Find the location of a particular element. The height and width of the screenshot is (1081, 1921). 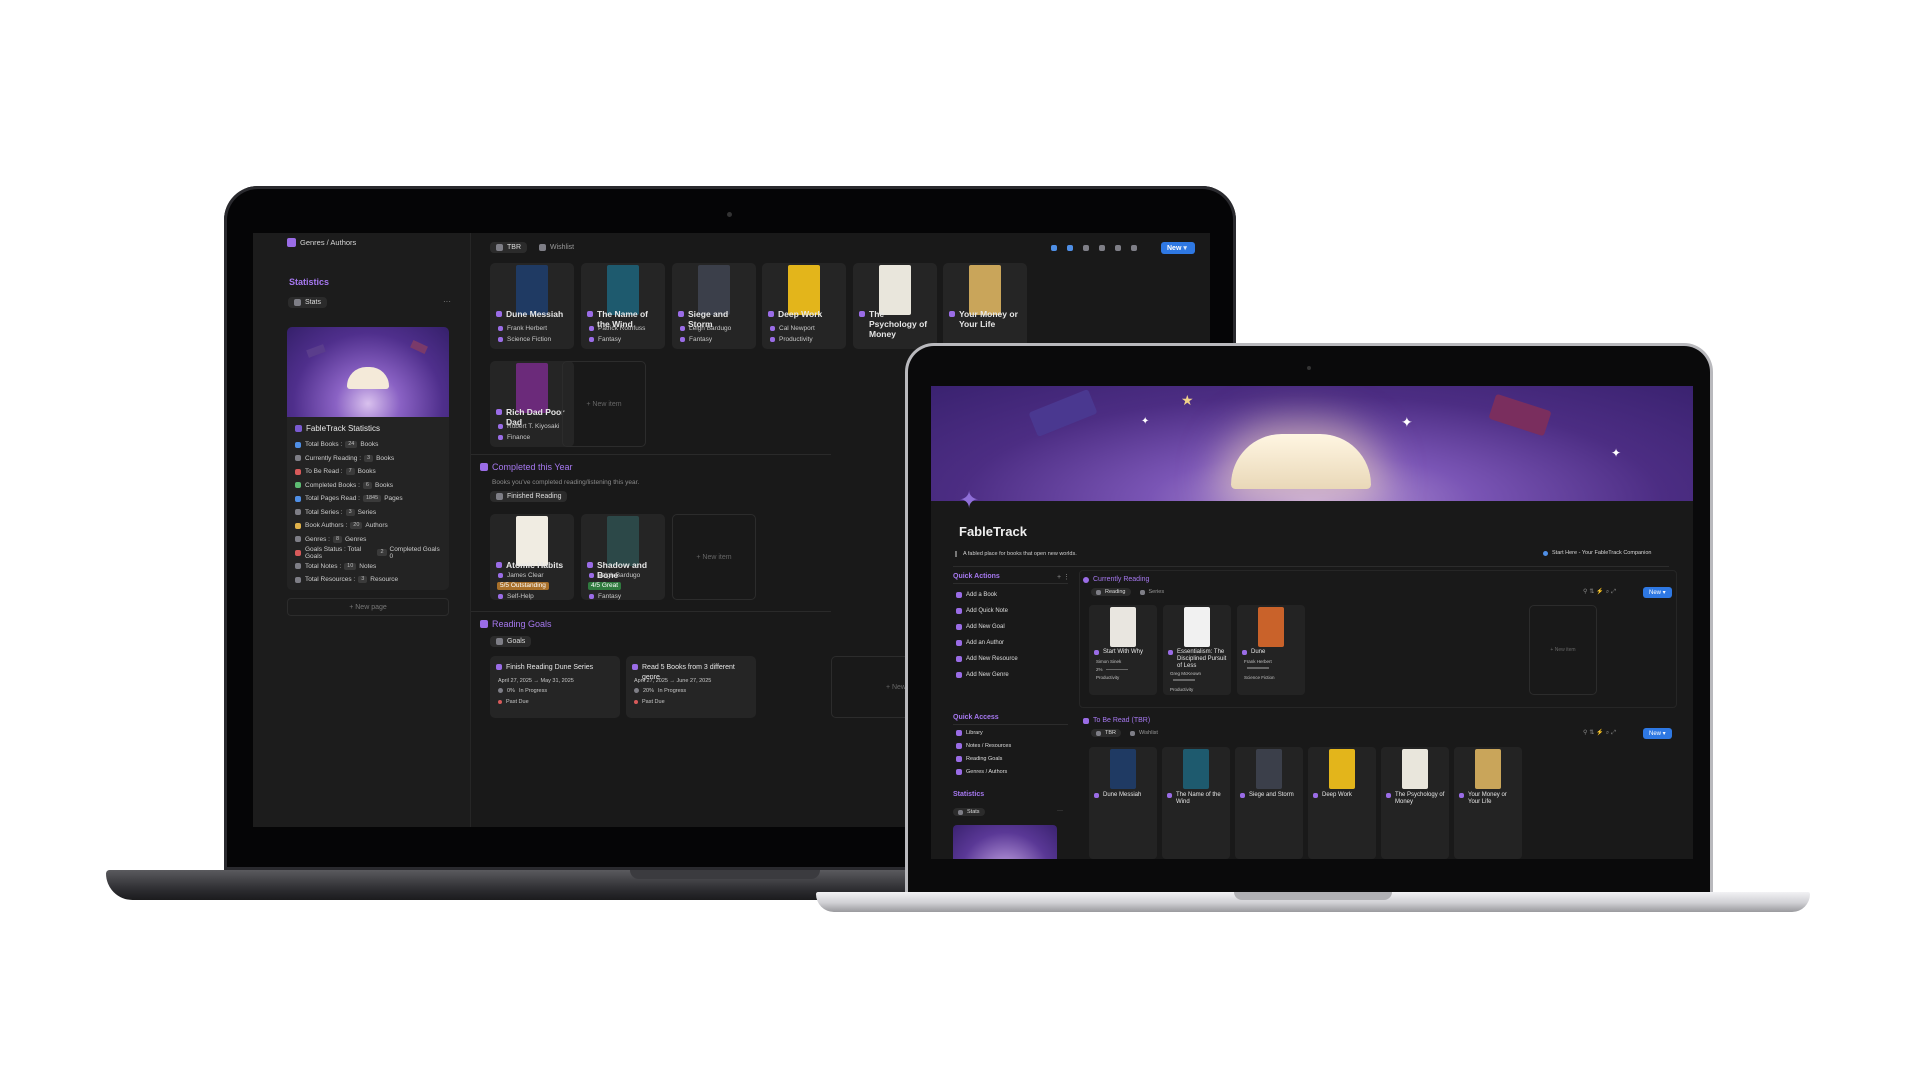

stat-row: Total Notes :10 Notes is located at coordinates (368, 567).